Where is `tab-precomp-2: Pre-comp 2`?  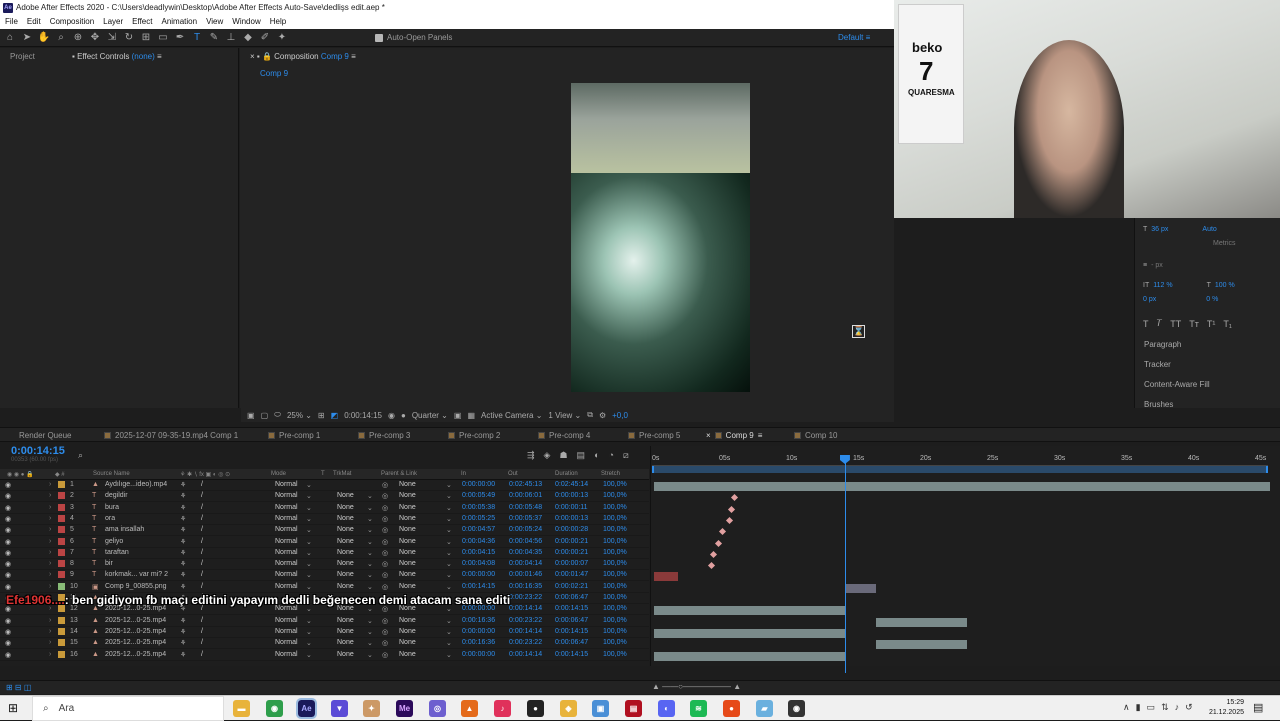 tab-precomp-2: Pre-comp 2 is located at coordinates (474, 435).